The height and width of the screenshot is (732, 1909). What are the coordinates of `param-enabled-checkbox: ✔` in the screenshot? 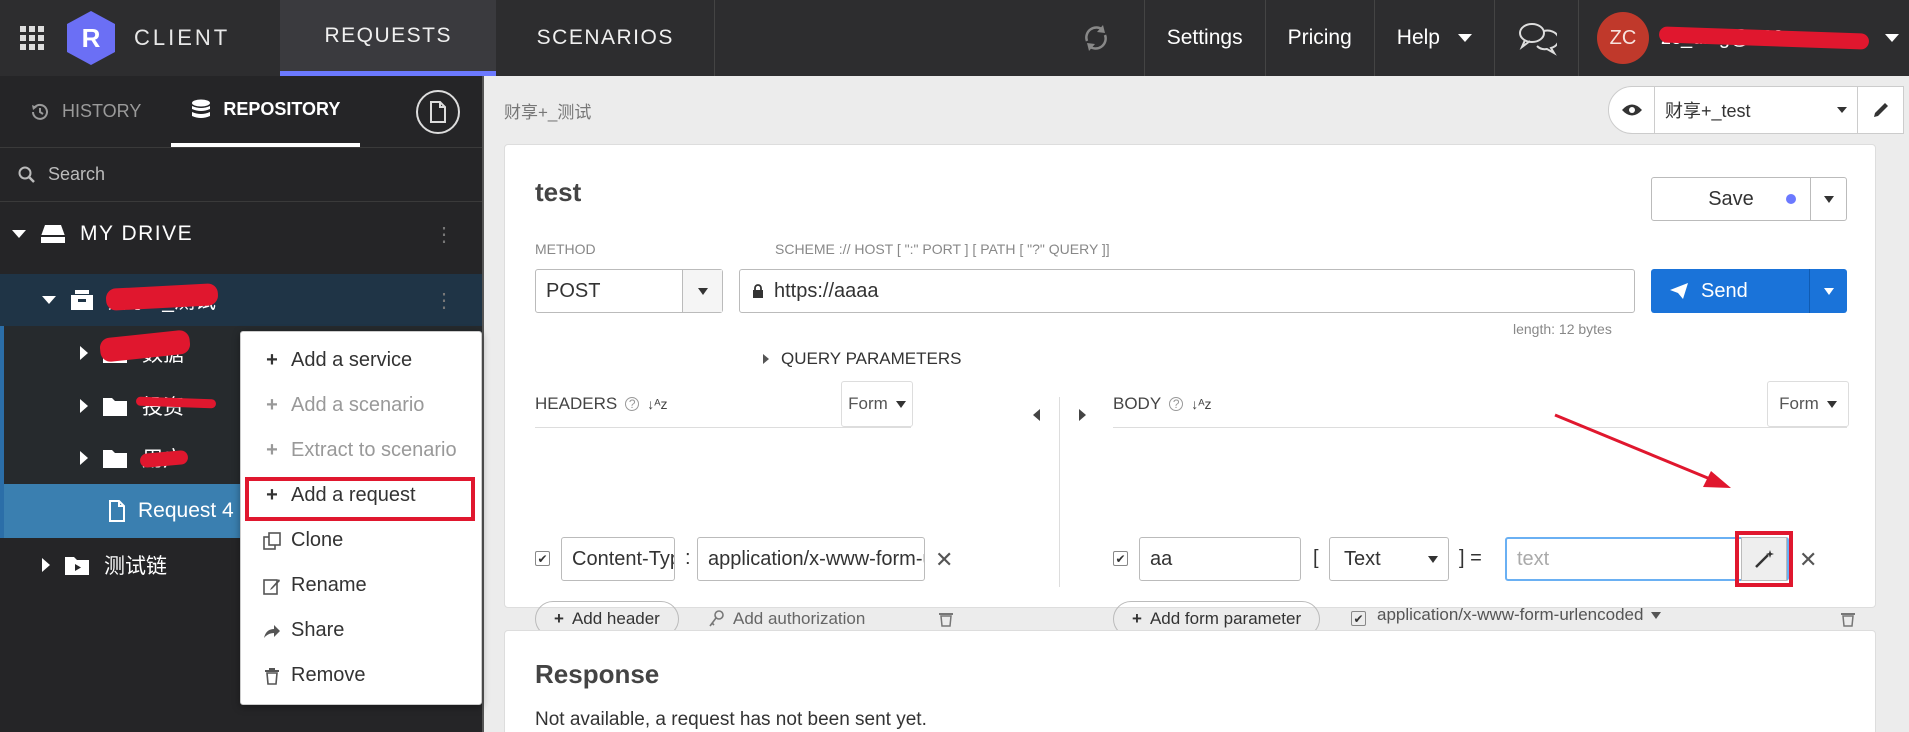 It's located at (1120, 558).